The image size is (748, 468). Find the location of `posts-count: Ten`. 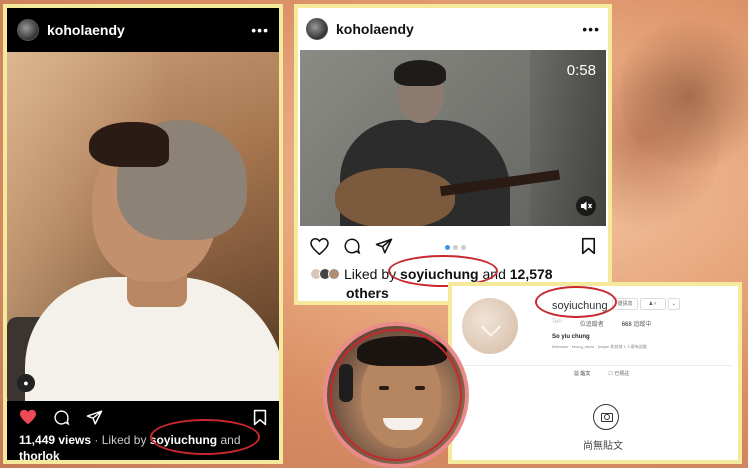

posts-count: Ten is located at coordinates (557, 322).